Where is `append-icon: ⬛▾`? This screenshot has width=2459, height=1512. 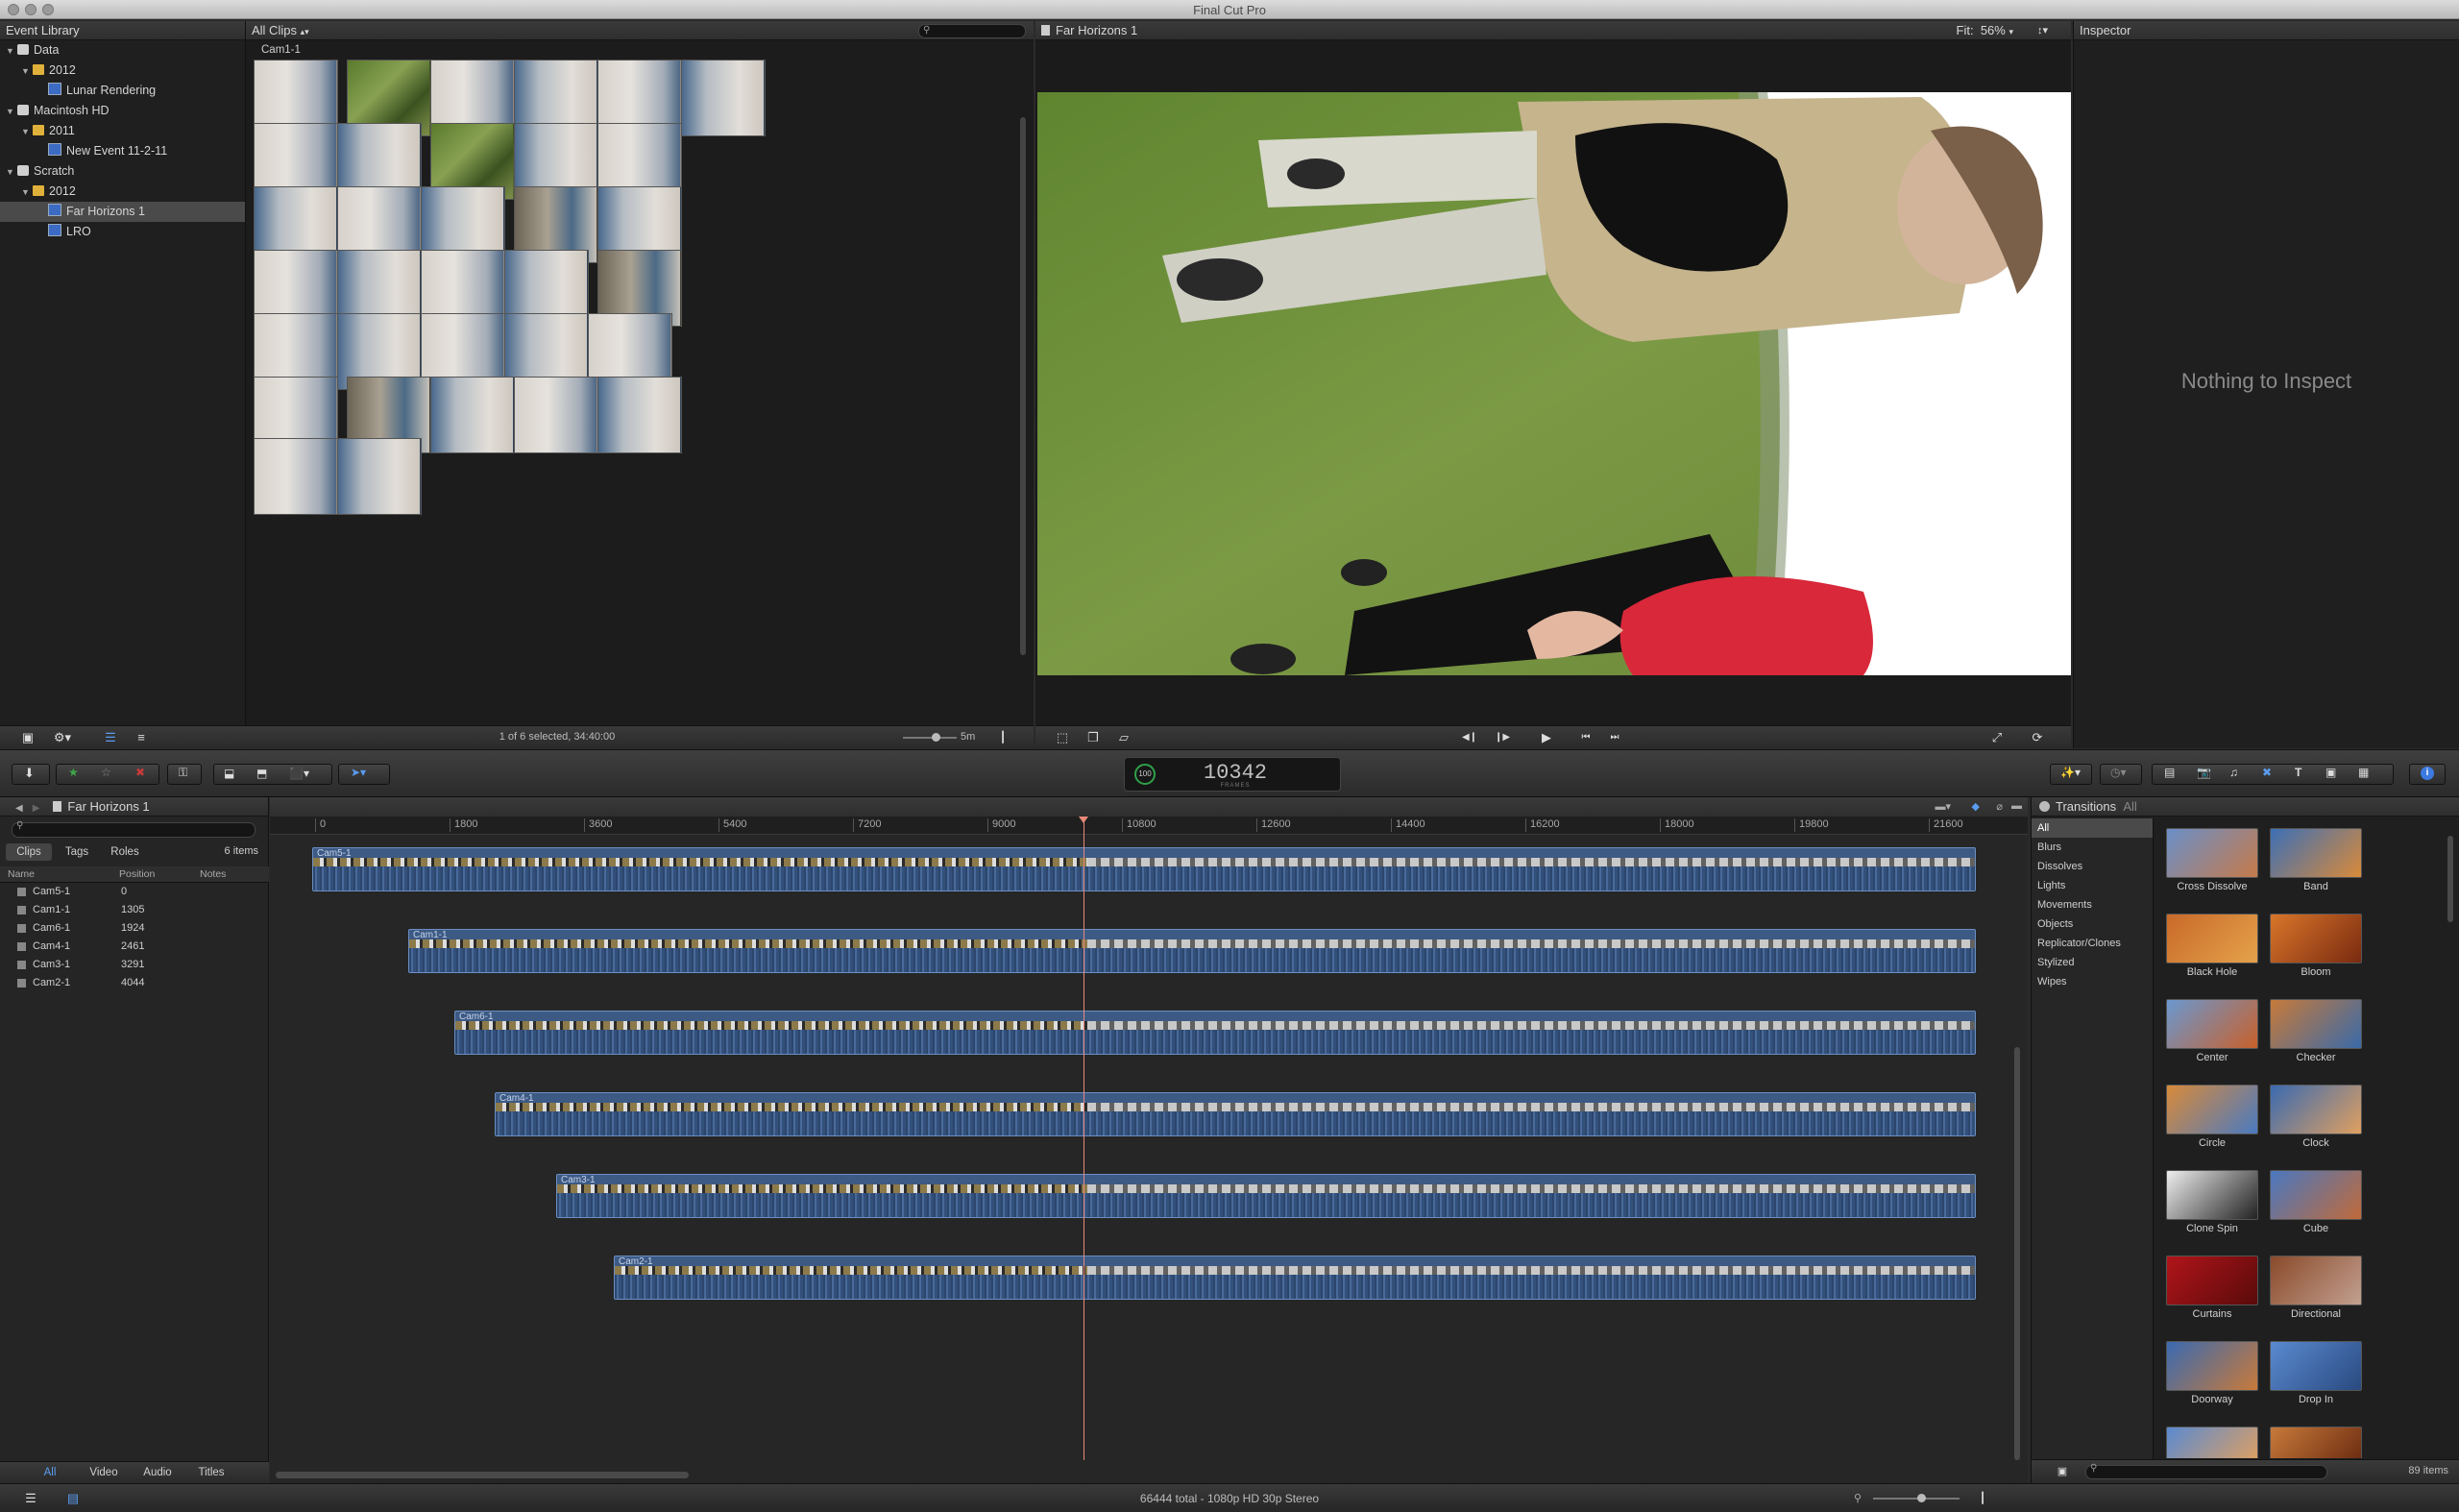
append-icon: ⬛▾ is located at coordinates (299, 773).